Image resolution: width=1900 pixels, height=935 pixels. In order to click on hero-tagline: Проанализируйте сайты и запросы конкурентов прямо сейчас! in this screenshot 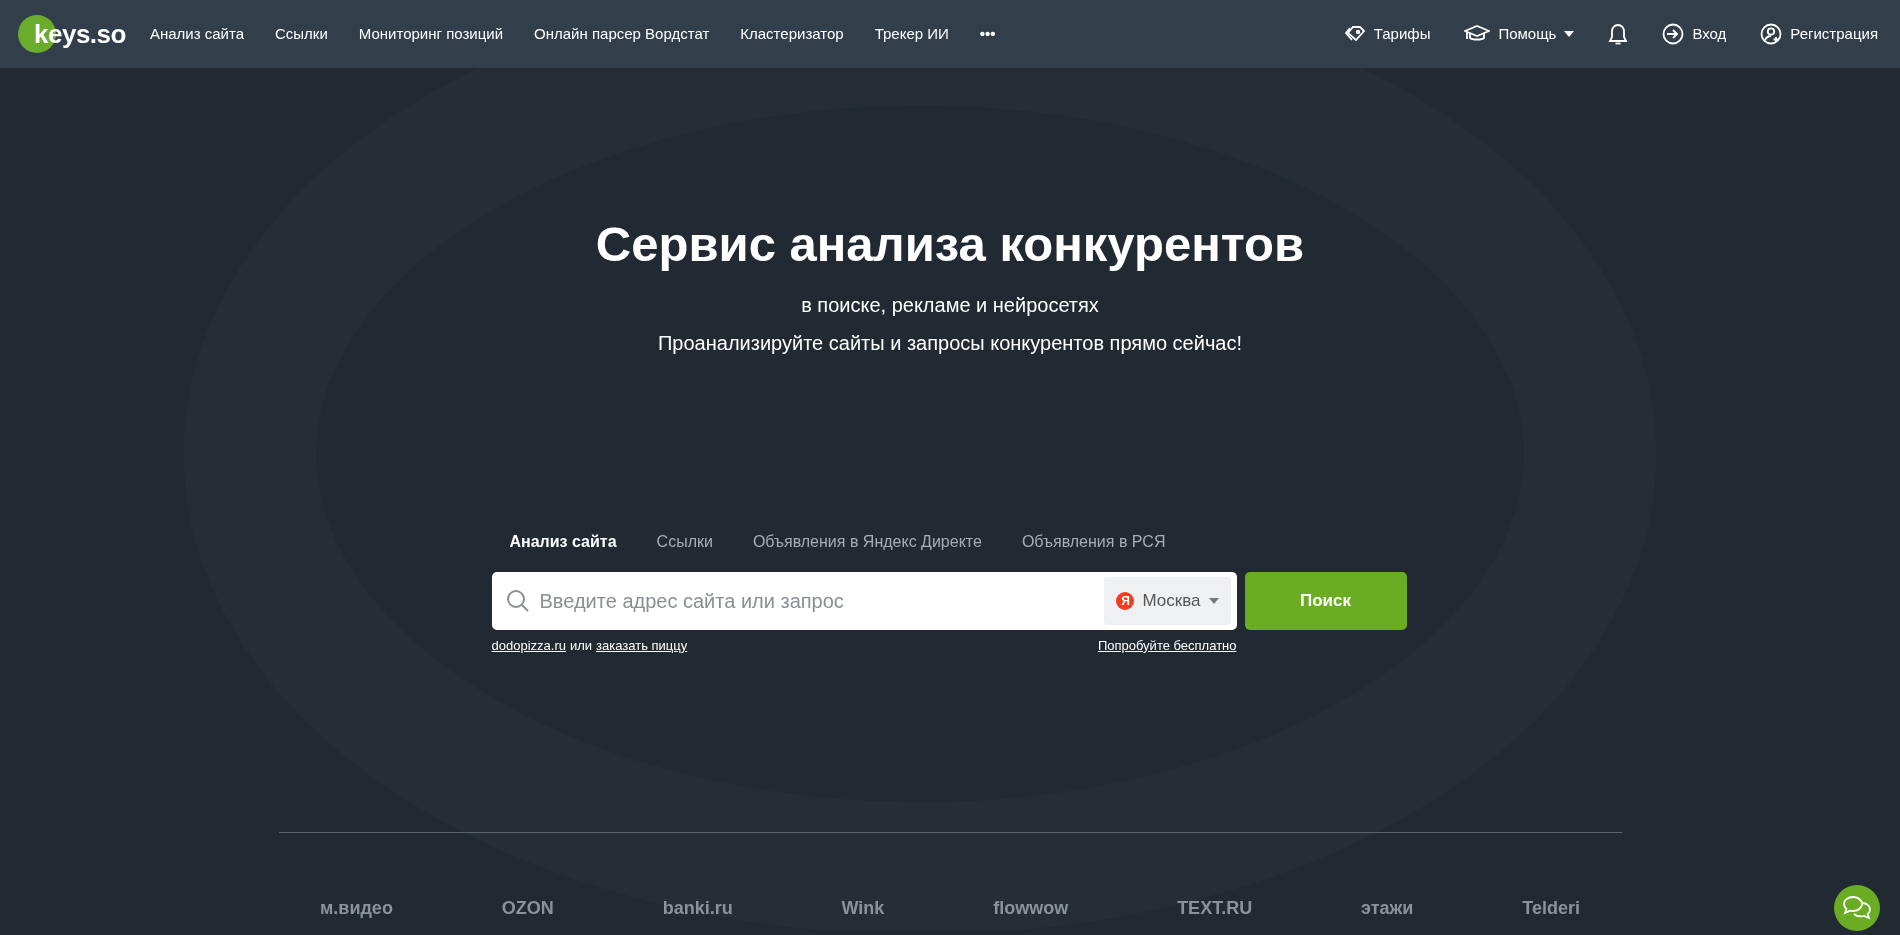, I will do `click(950, 343)`.